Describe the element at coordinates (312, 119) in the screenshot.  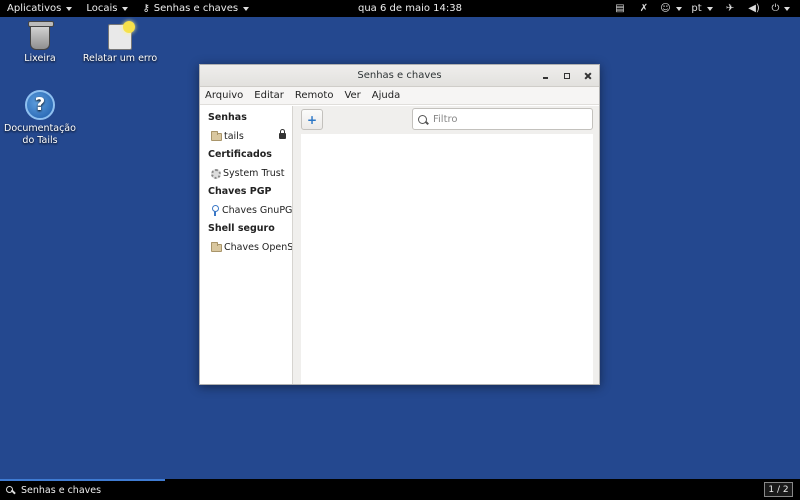
I see `add-button: +` at that location.